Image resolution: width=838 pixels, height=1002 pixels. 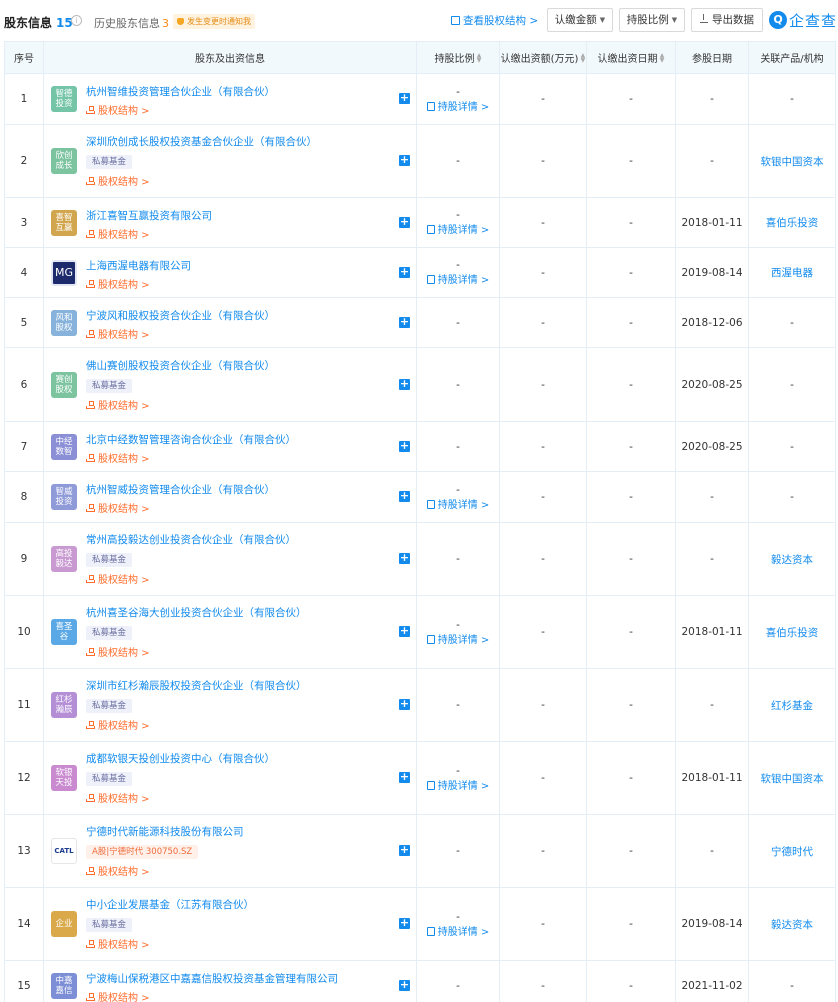 What do you see at coordinates (230, 778) in the screenshot?
I see `shareholder-cell: 软银天投 成都软银天投创业投资中心（有限合伙） 私募基金 股权结构 > +` at bounding box center [230, 778].